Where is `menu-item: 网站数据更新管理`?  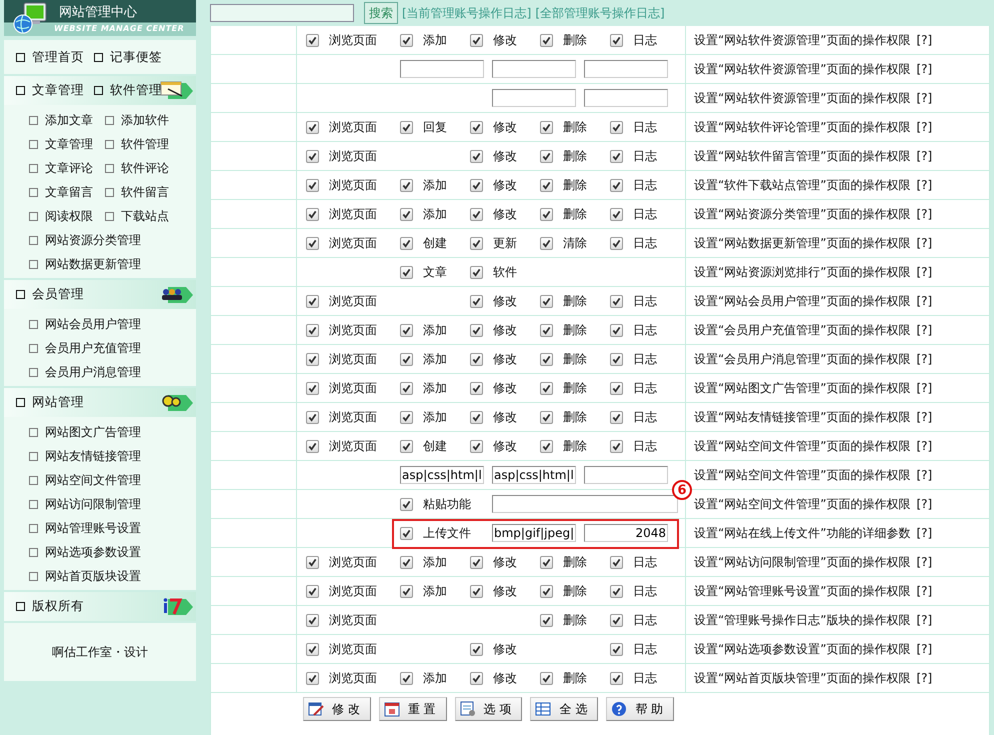 menu-item: 网站数据更新管理 is located at coordinates (85, 264).